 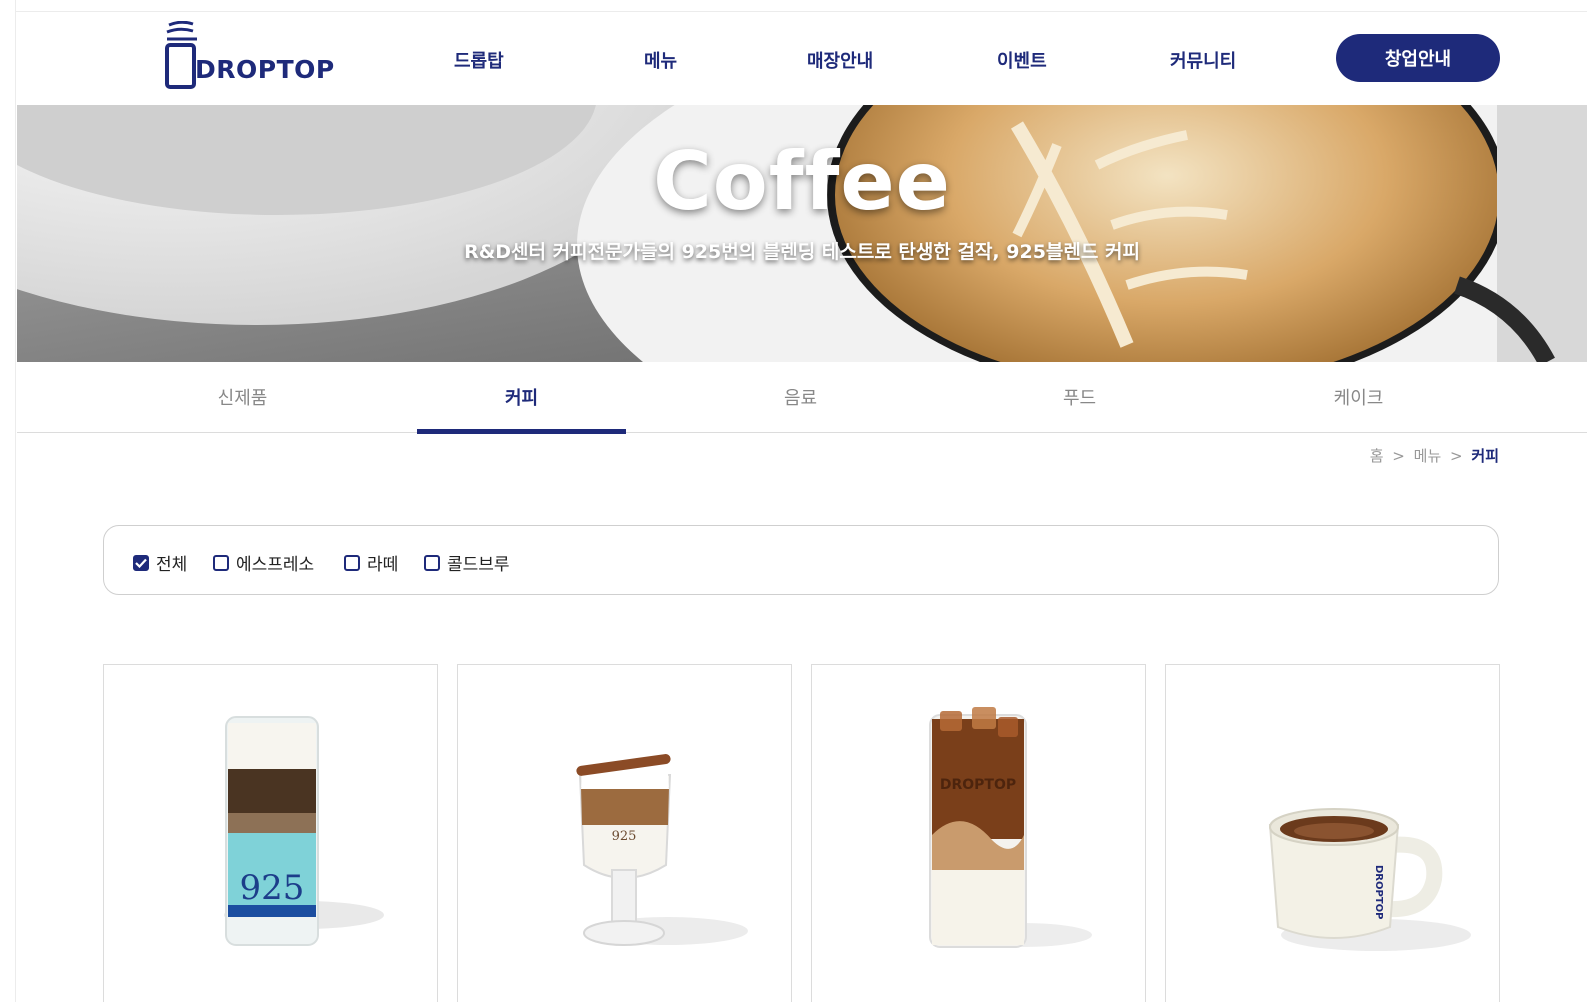 I want to click on filter-label: 라떼, so click(x=383, y=565).